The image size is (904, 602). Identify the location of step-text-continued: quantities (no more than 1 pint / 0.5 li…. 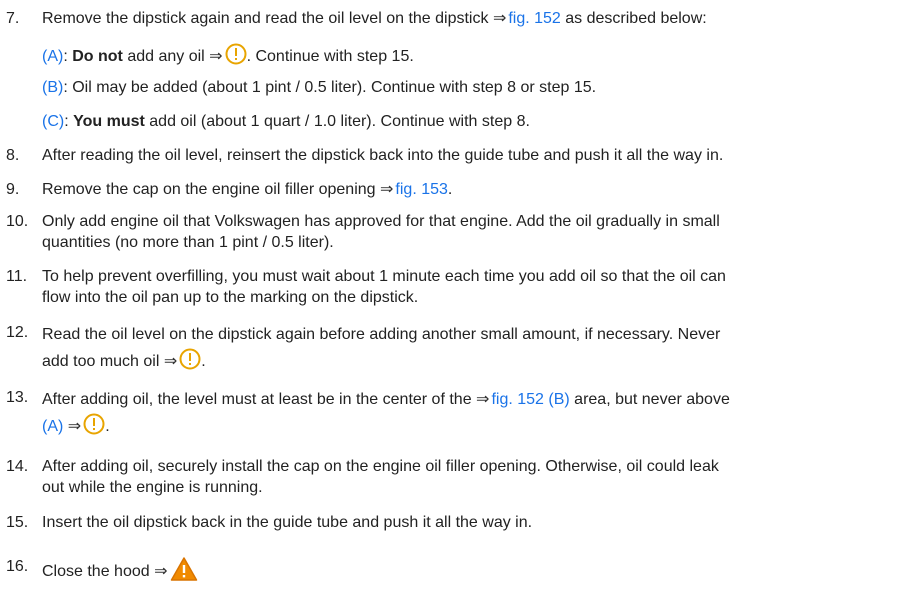
(188, 242).